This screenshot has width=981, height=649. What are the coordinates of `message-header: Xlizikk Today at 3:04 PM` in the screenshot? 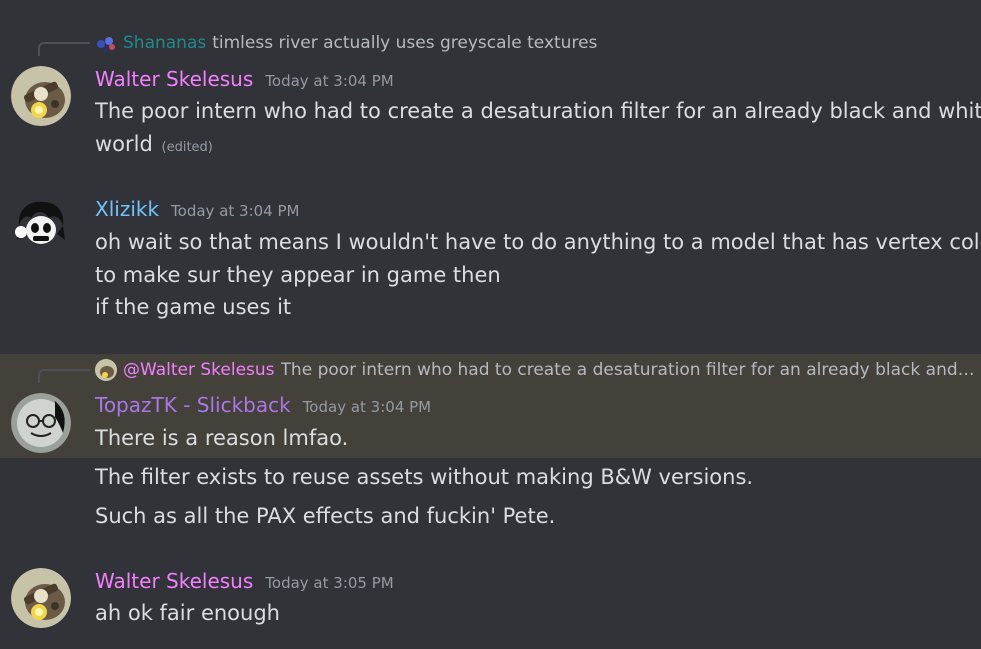 It's located at (197, 209).